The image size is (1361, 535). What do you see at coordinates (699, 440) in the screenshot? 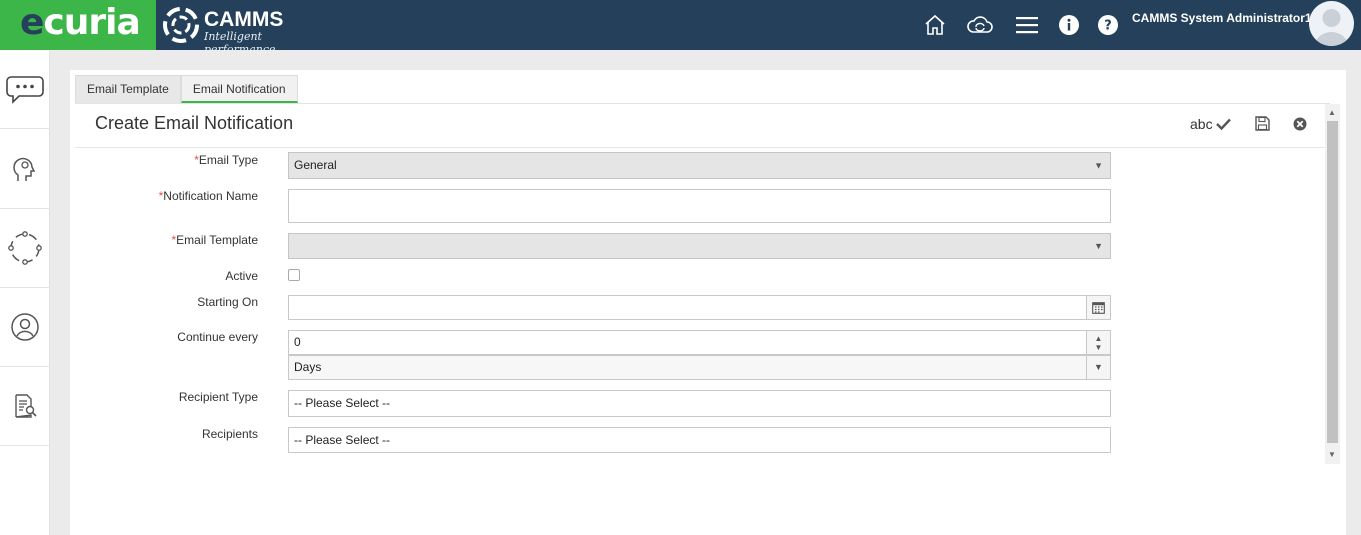
I see `recipients-select: -- Please Select --` at bounding box center [699, 440].